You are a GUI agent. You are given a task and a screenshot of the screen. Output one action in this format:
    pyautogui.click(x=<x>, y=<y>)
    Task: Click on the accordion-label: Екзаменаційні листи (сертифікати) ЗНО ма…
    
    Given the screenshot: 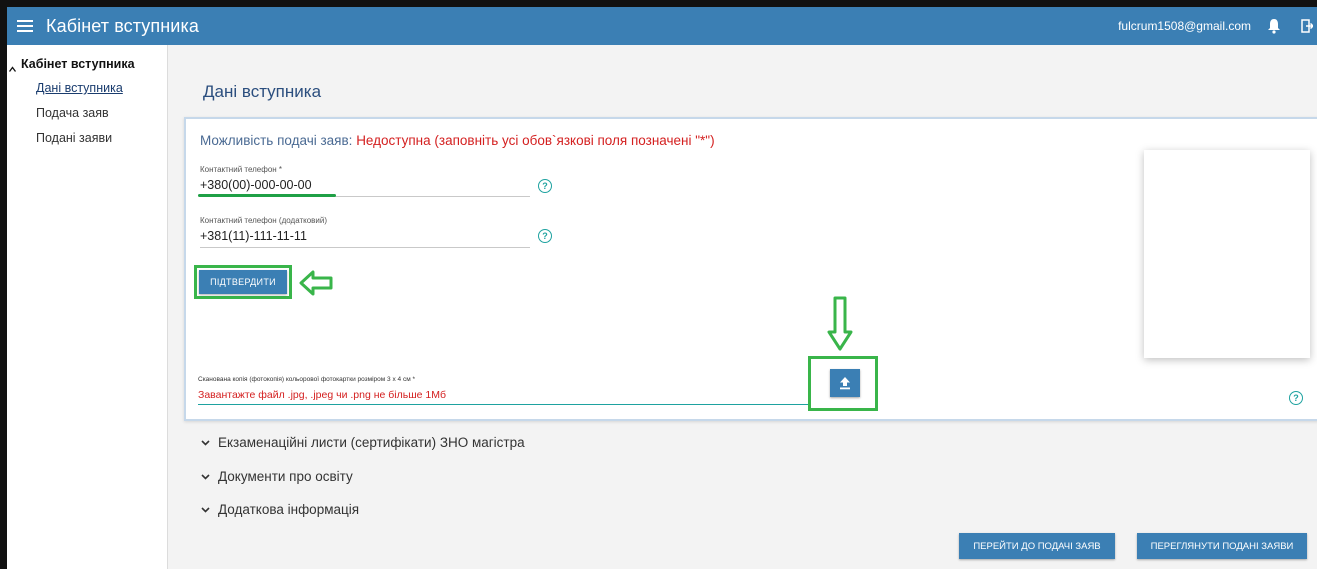 What is the action you would take?
    pyautogui.click(x=371, y=442)
    